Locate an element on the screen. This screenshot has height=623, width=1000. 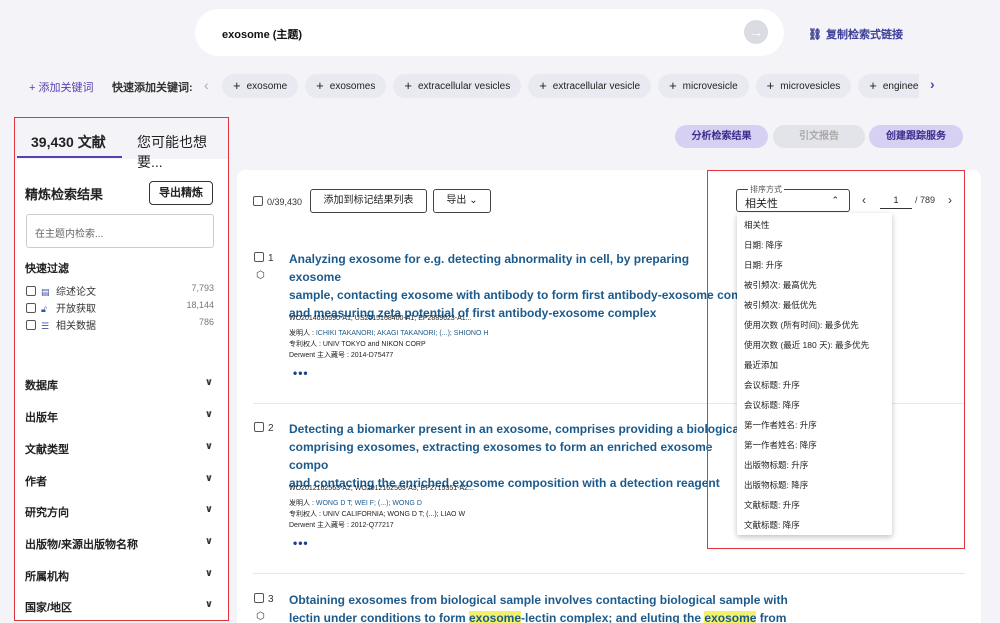
sort-option: 被引频次: 最高优先 is located at coordinates (780, 285).